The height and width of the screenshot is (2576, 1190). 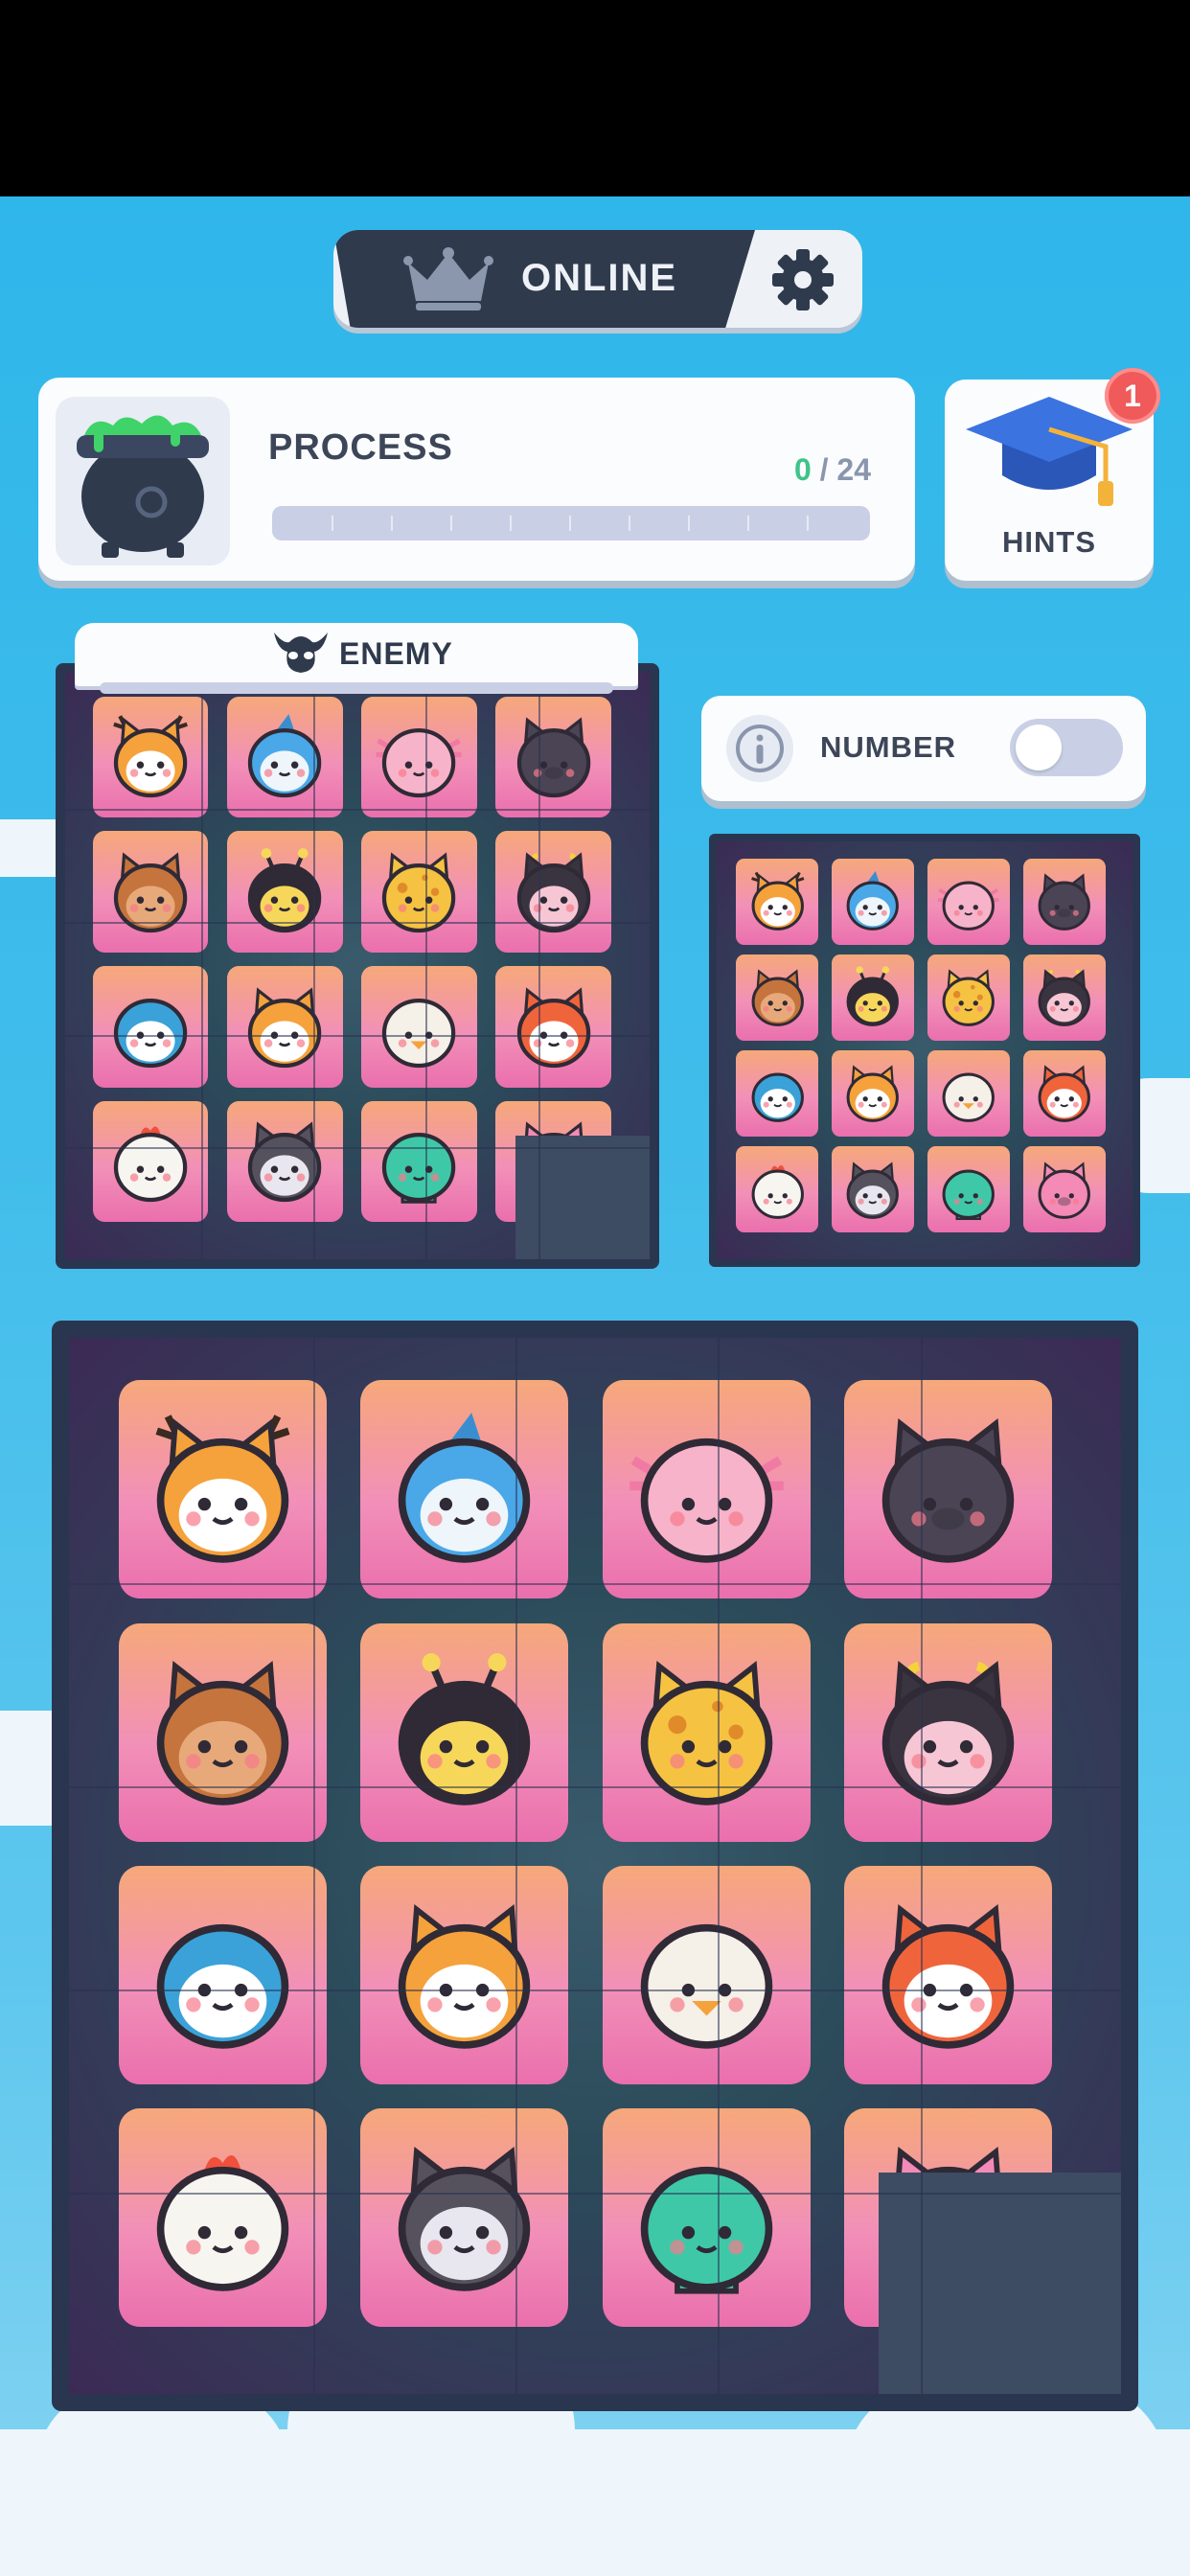 I want to click on gear-icon, so click(x=803, y=280).